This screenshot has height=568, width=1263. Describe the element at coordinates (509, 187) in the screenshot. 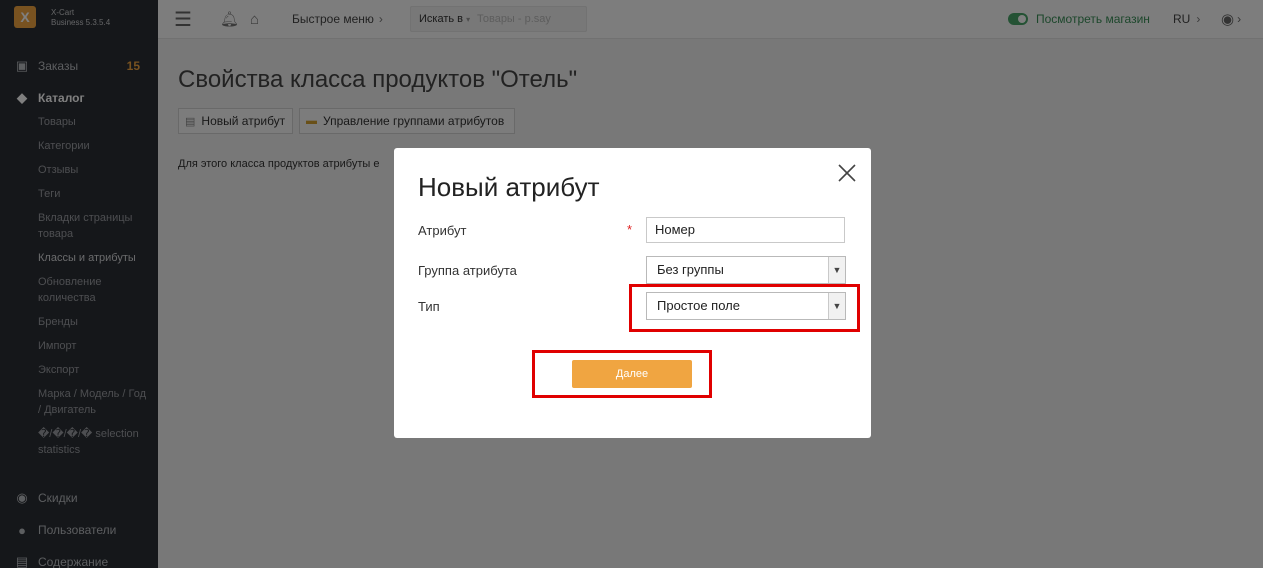

I see `dialog-title: Новый атрибут` at that location.